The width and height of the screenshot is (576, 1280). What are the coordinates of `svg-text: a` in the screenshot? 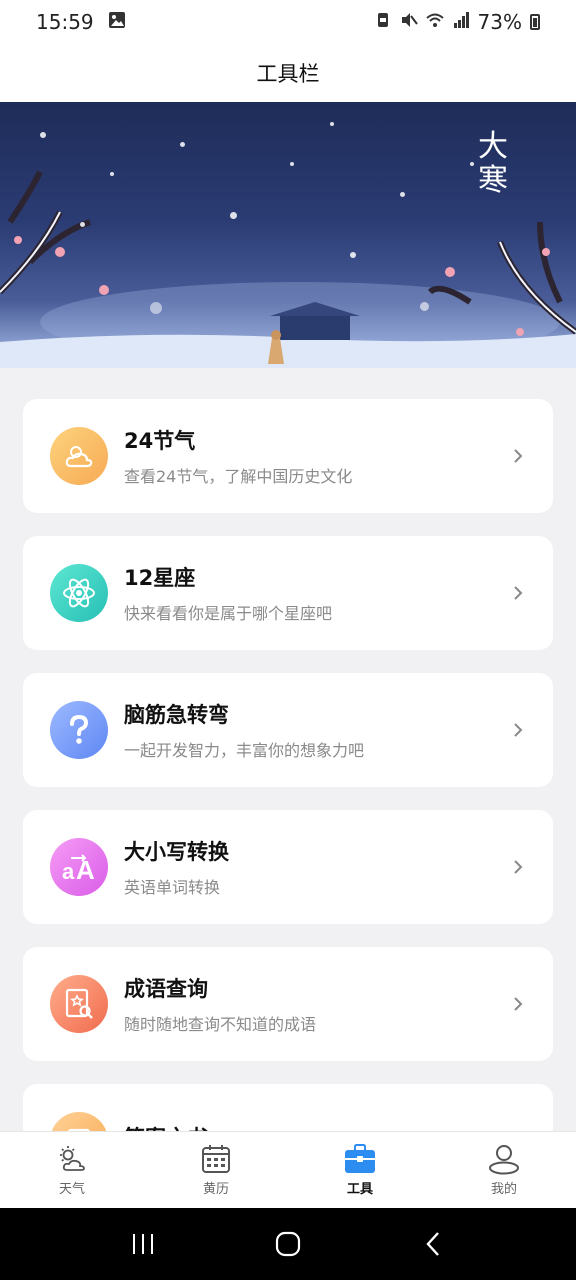 It's located at (68, 871).